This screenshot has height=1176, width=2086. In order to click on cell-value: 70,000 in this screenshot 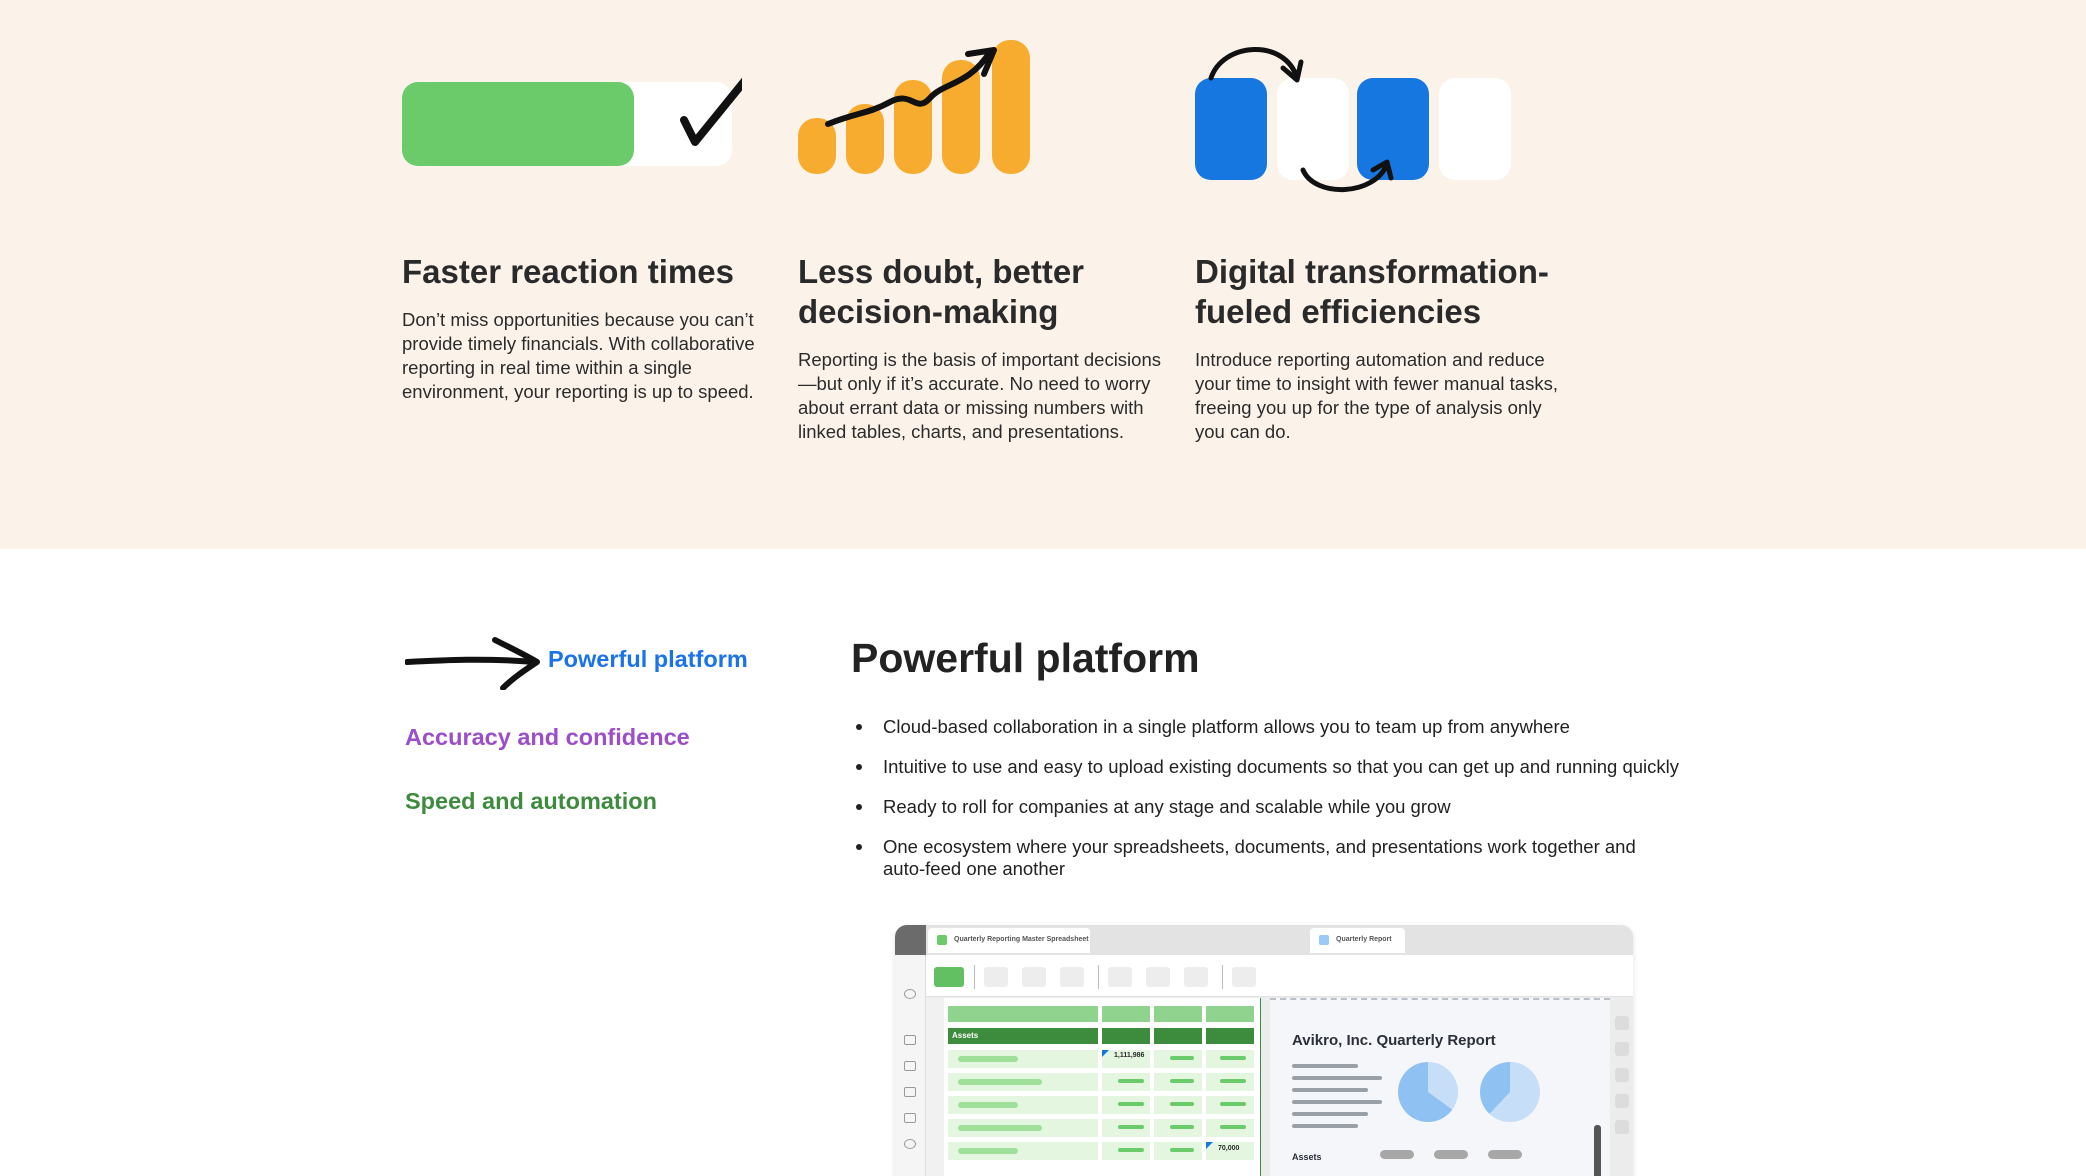, I will do `click(1229, 1148)`.